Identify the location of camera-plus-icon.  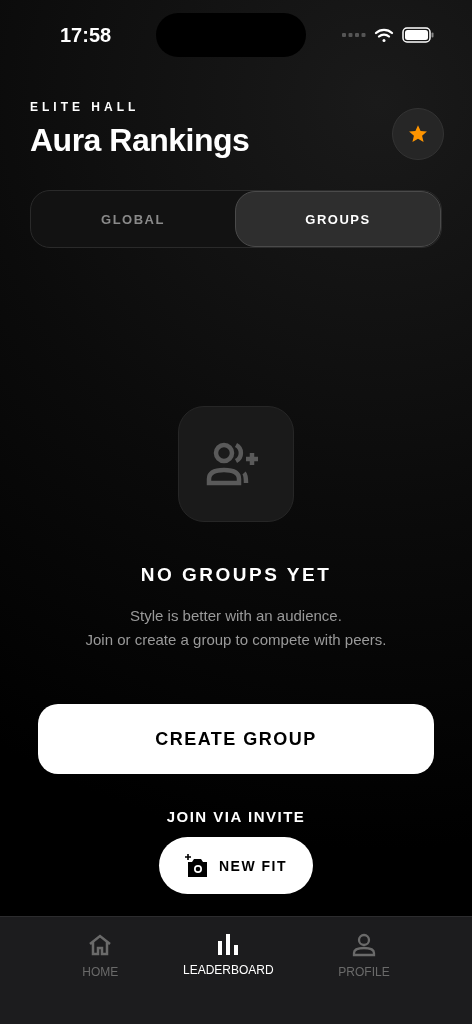
(196, 865).